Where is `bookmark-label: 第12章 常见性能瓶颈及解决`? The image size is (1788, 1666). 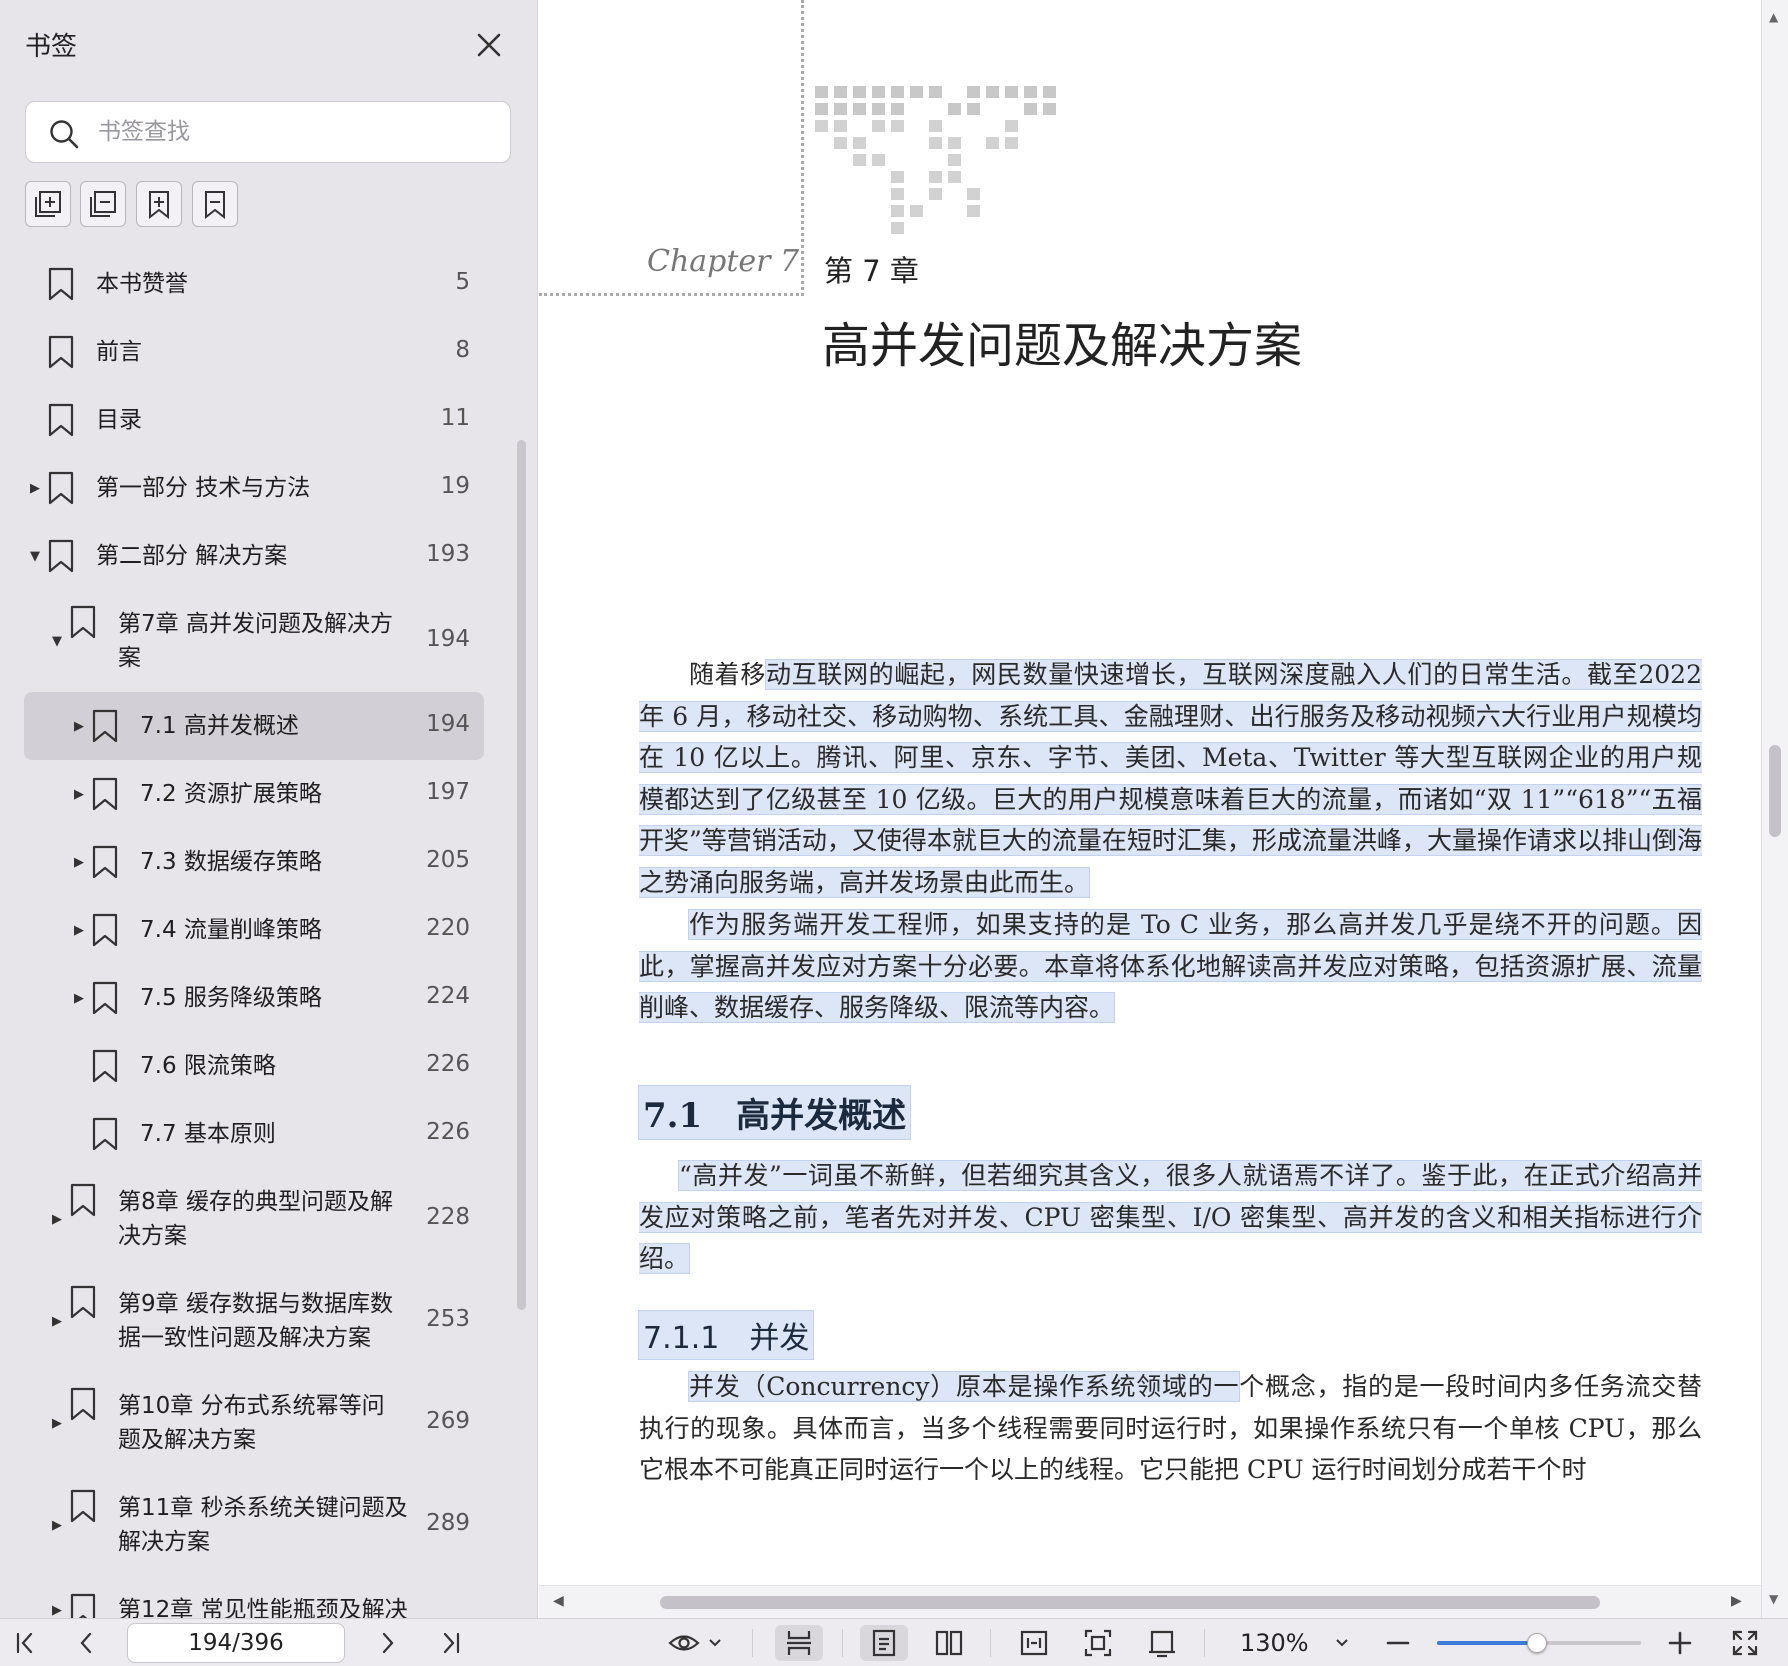
bookmark-label: 第12章 常见性能瓶颈及解决 is located at coordinates (263, 1605).